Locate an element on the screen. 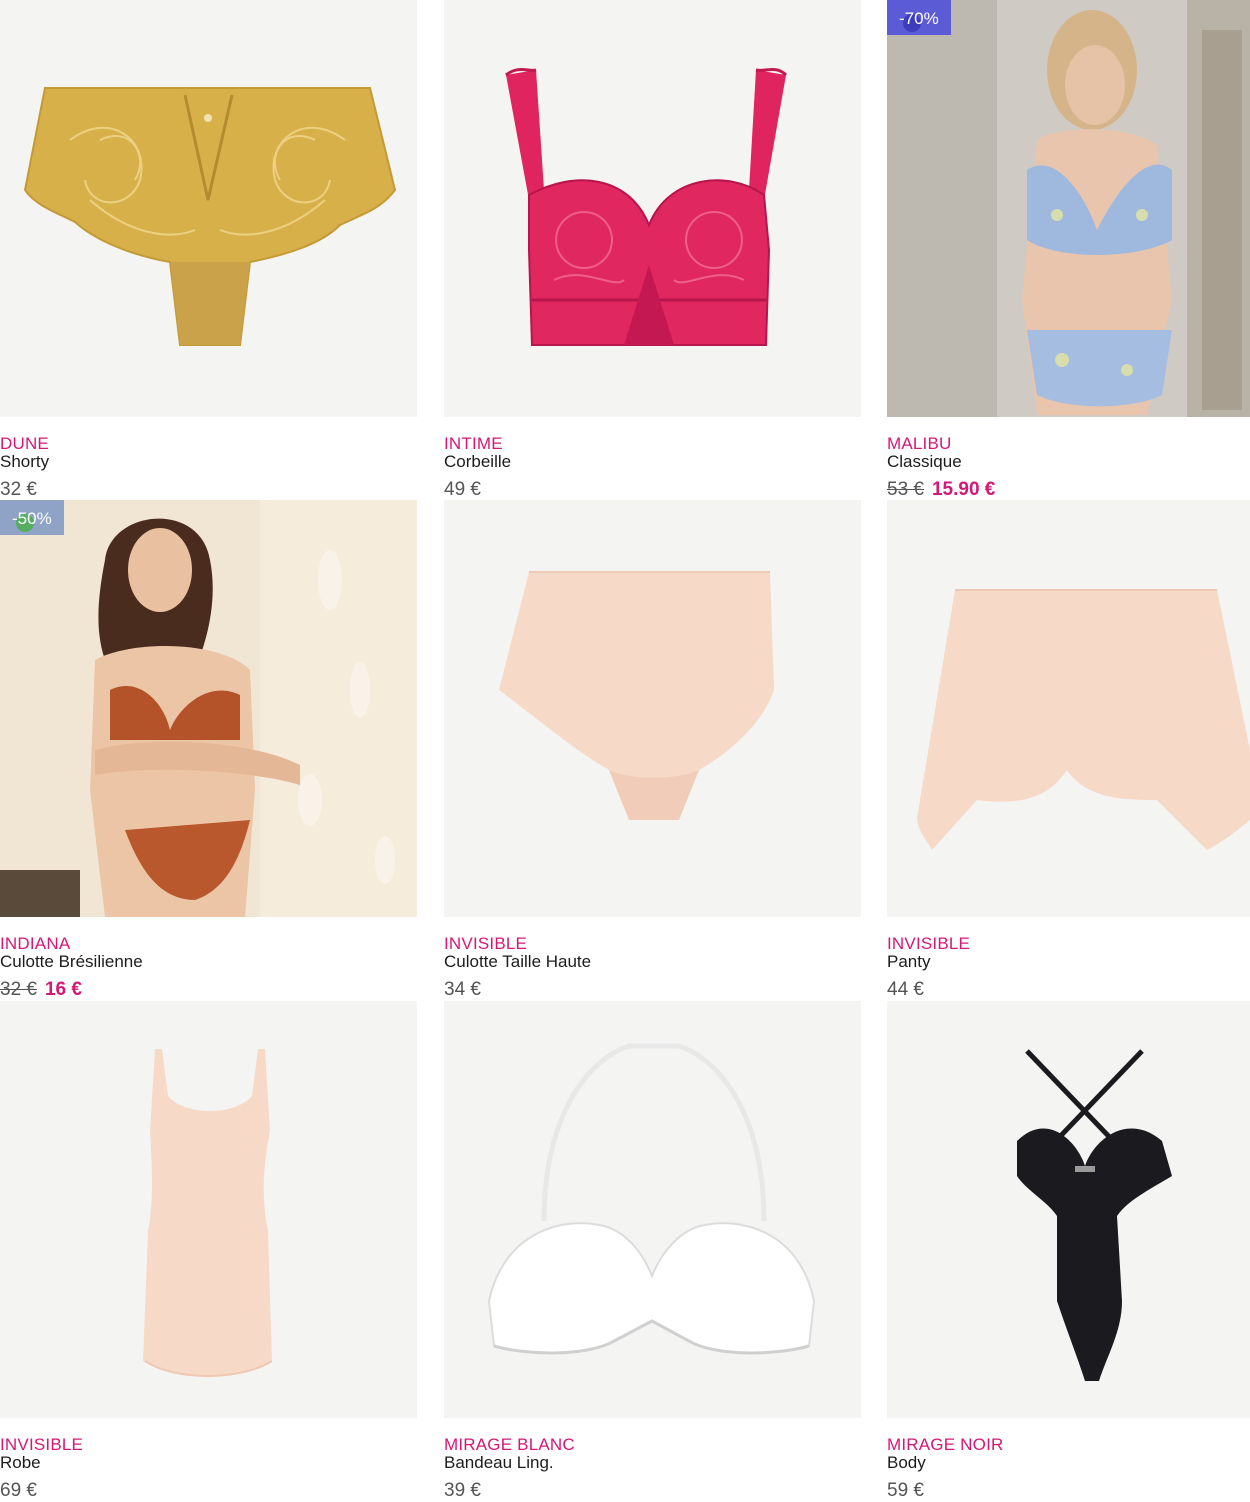 The height and width of the screenshot is (1502, 1250). product-price: 32 € is located at coordinates (18, 489).